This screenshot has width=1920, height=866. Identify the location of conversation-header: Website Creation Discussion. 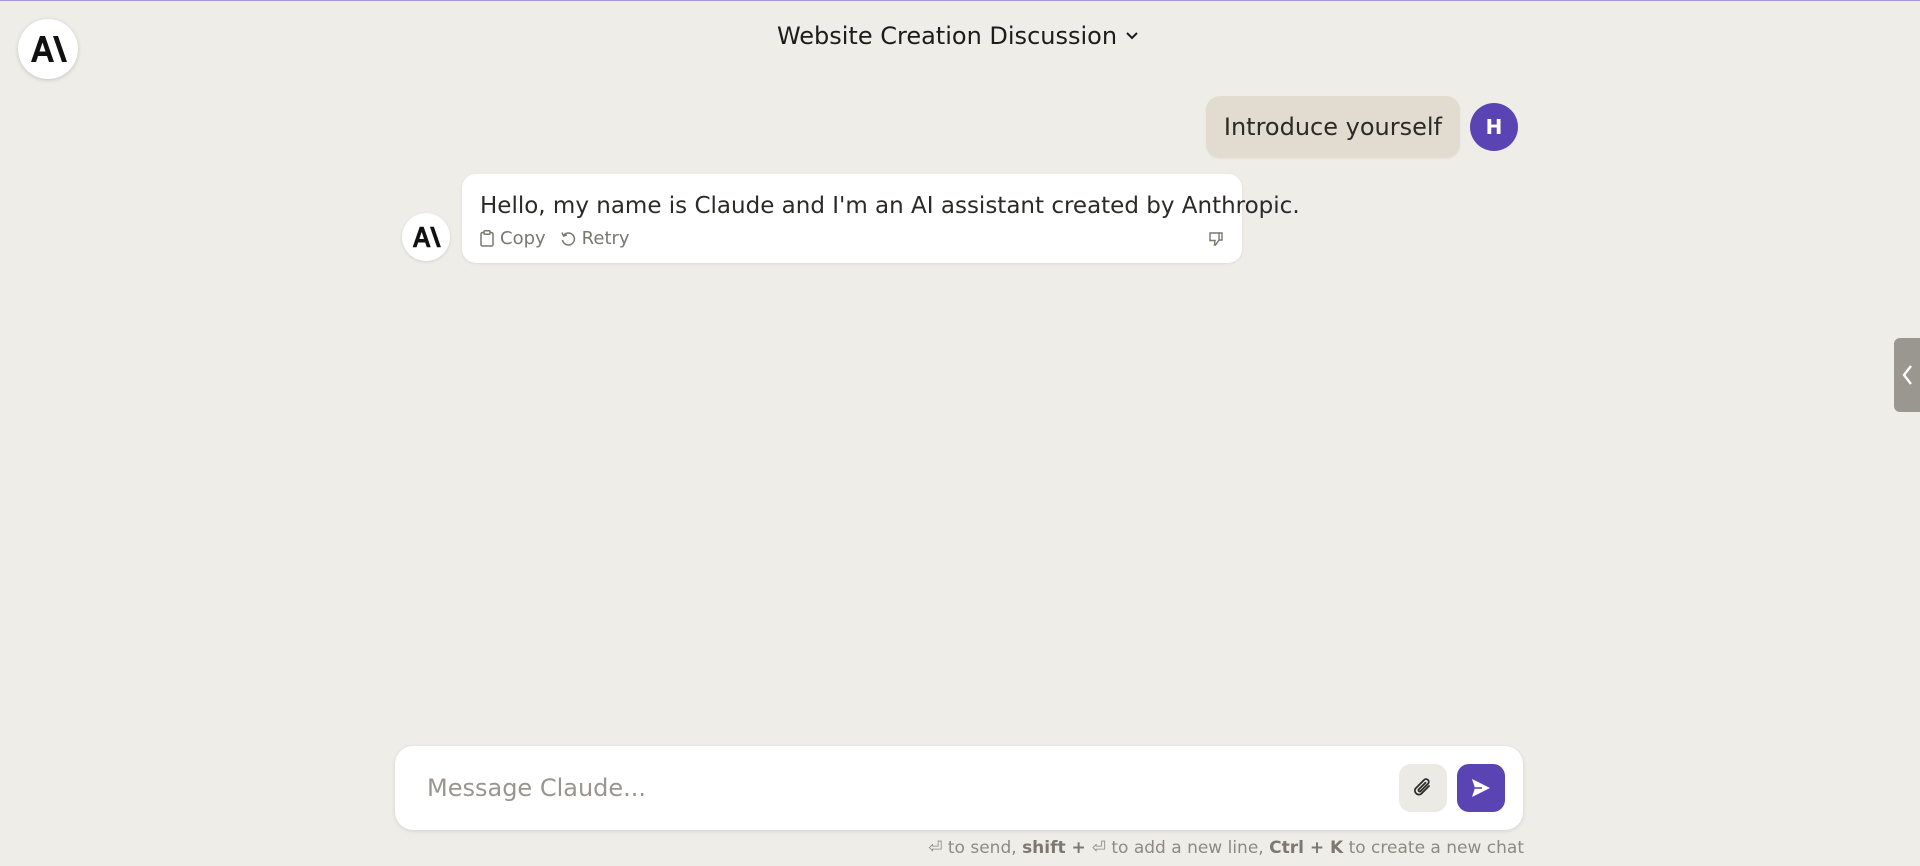
(960, 36).